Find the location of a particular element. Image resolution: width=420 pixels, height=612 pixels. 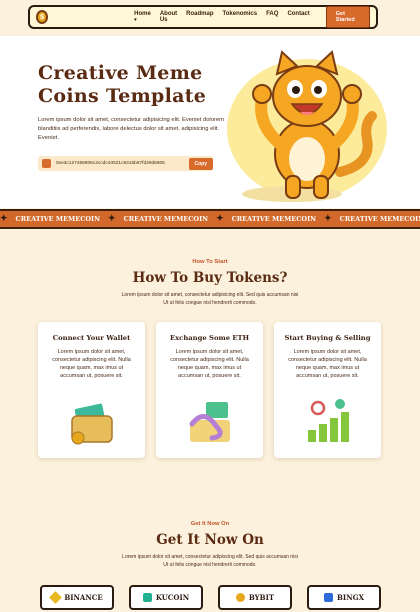

coin-logo-icon: $ is located at coordinates (42, 17).